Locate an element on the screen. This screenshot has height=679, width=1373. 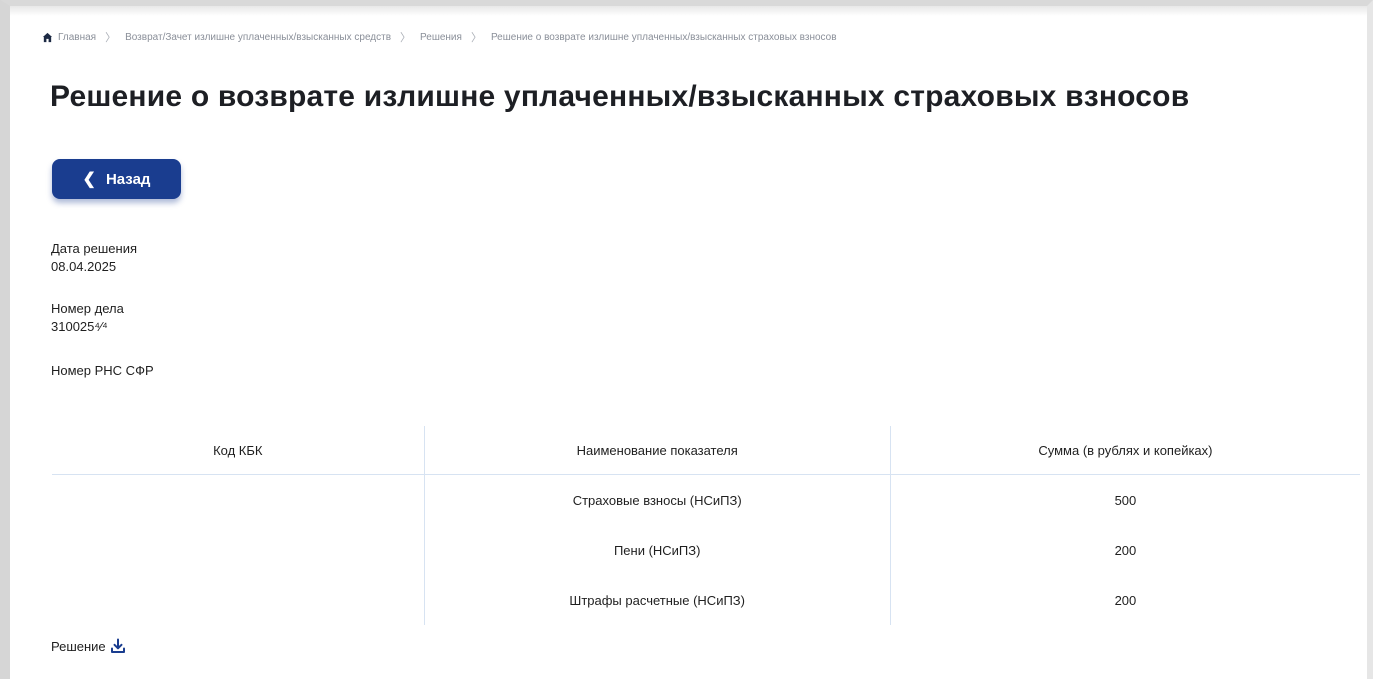
decision-date-field: Дата решения 08.04.2025 is located at coordinates (94, 258).